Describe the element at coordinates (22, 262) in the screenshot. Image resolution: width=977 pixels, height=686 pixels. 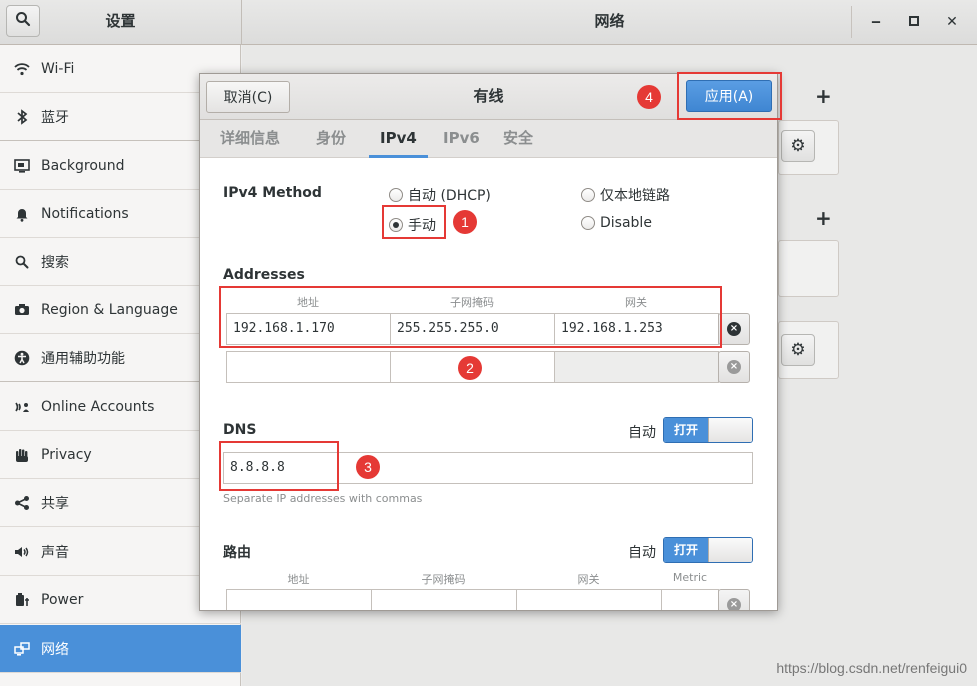
I see `search-icon` at that location.